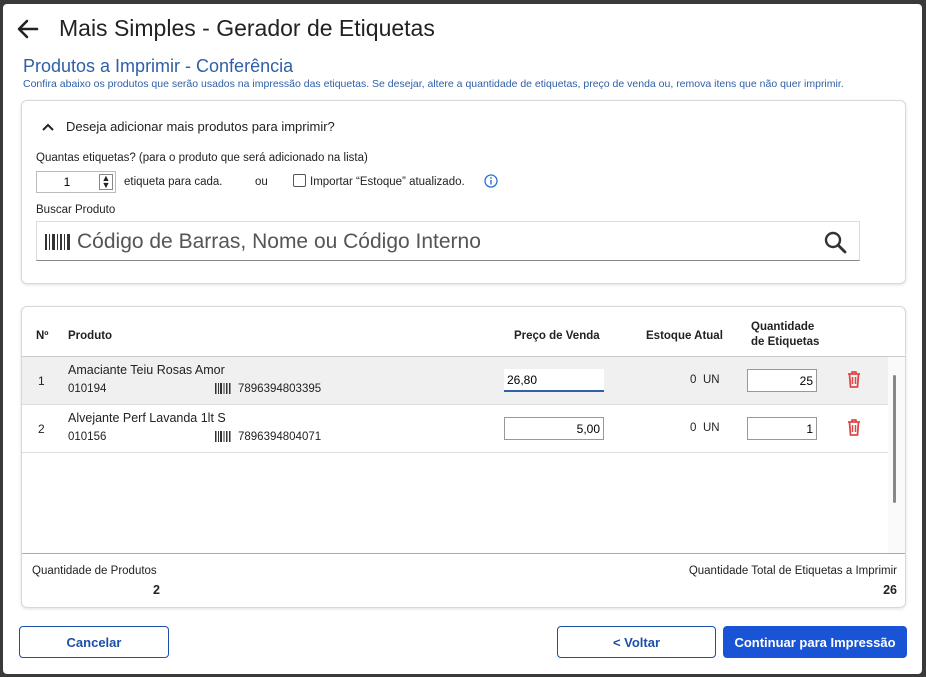 The height and width of the screenshot is (677, 926). I want to click on scrollbar-thumb, so click(894, 439).